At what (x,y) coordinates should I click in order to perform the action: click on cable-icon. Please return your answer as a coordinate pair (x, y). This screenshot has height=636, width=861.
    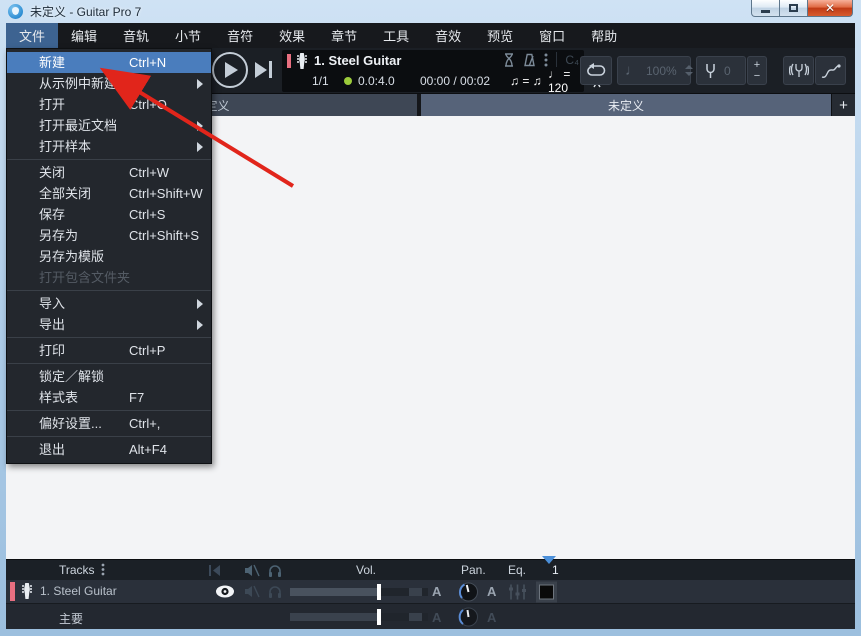
    Looking at the image, I should click on (831, 70).